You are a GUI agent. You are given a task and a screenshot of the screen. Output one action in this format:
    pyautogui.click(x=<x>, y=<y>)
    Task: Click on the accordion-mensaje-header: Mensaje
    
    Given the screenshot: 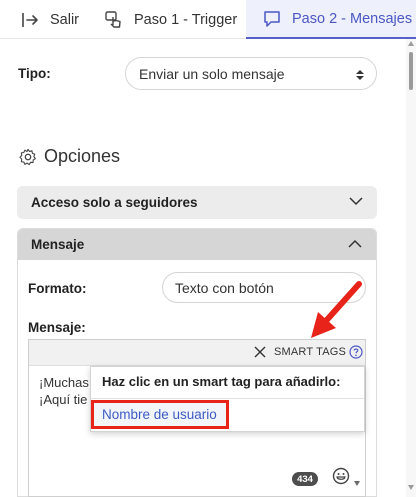 What is the action you would take?
    pyautogui.click(x=197, y=244)
    